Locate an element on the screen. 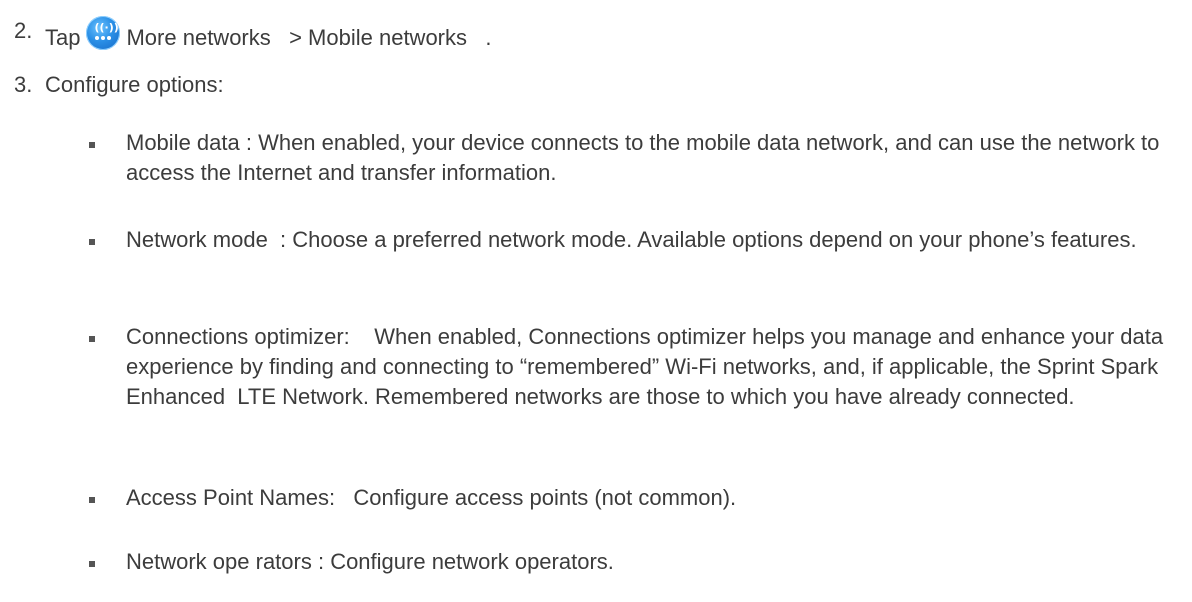 Image resolution: width=1192 pixels, height=602 pixels. step-prefix: Tap is located at coordinates (63, 37).